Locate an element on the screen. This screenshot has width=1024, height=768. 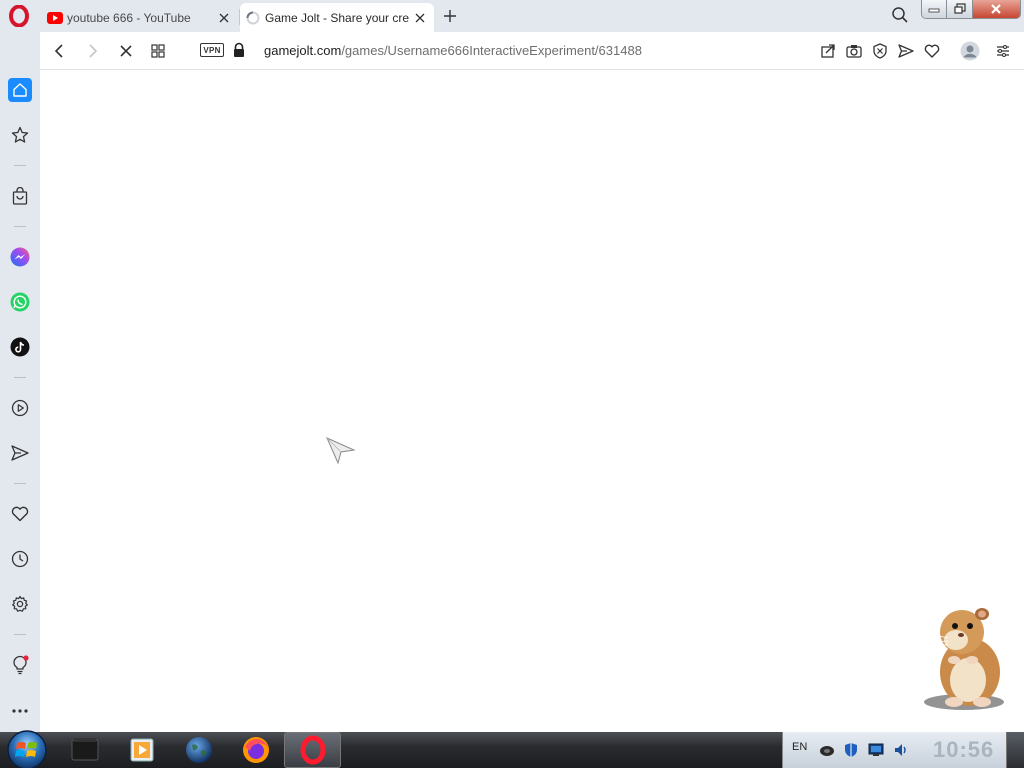
language-indicator: EN is located at coordinates (799, 747).